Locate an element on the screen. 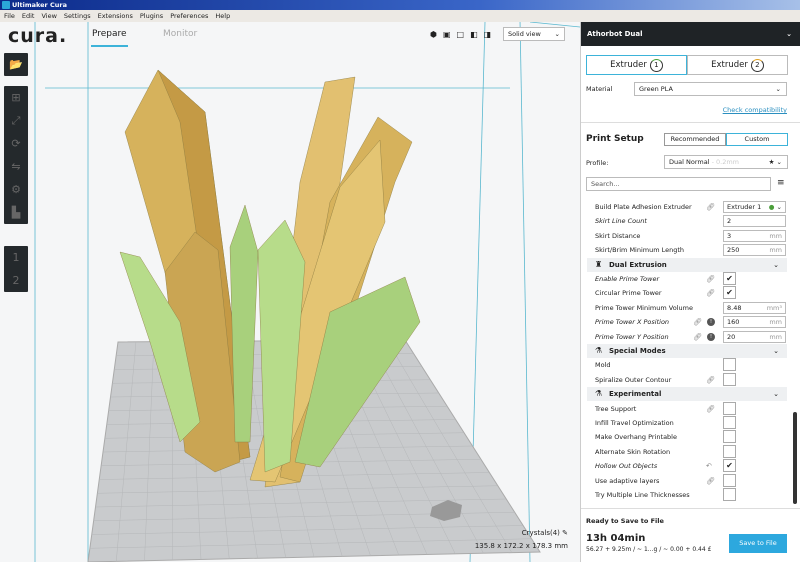 The width and height of the screenshot is (800, 562). front-view-icon: ▣ is located at coordinates (447, 34).